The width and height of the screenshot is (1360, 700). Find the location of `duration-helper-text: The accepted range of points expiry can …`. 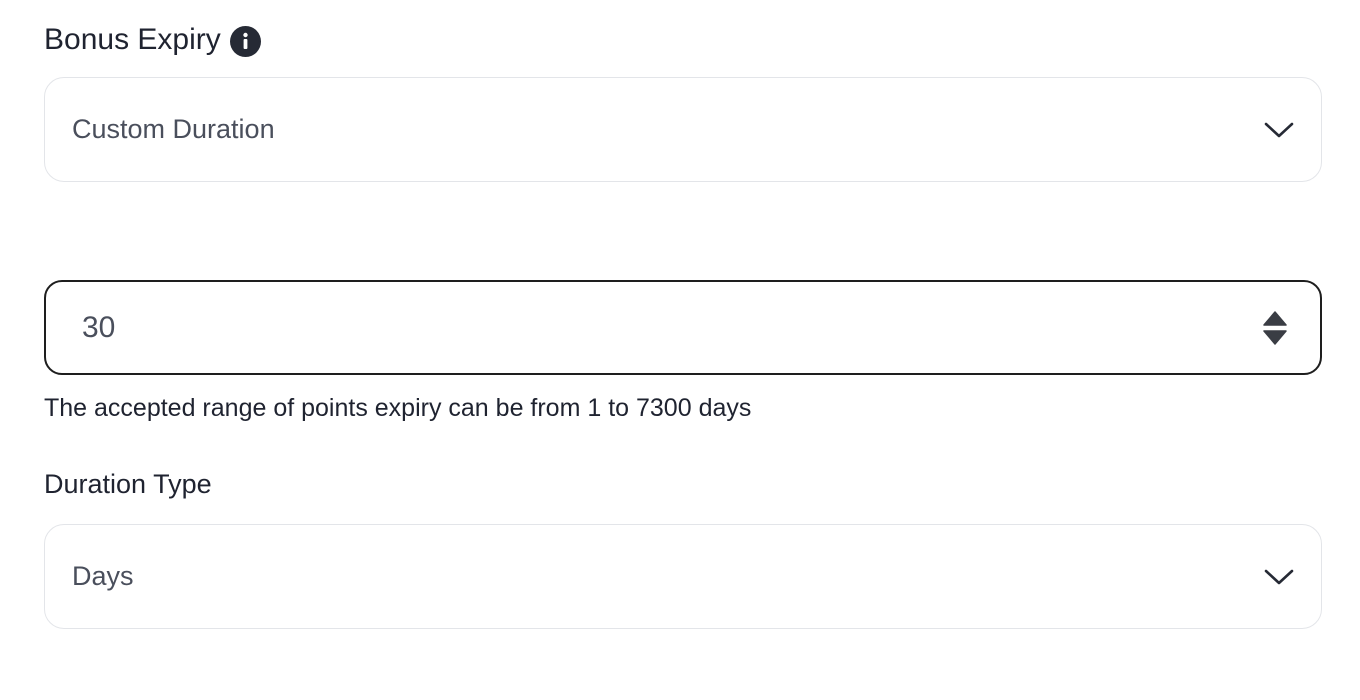

duration-helper-text: The accepted range of points expiry can … is located at coordinates (398, 408).